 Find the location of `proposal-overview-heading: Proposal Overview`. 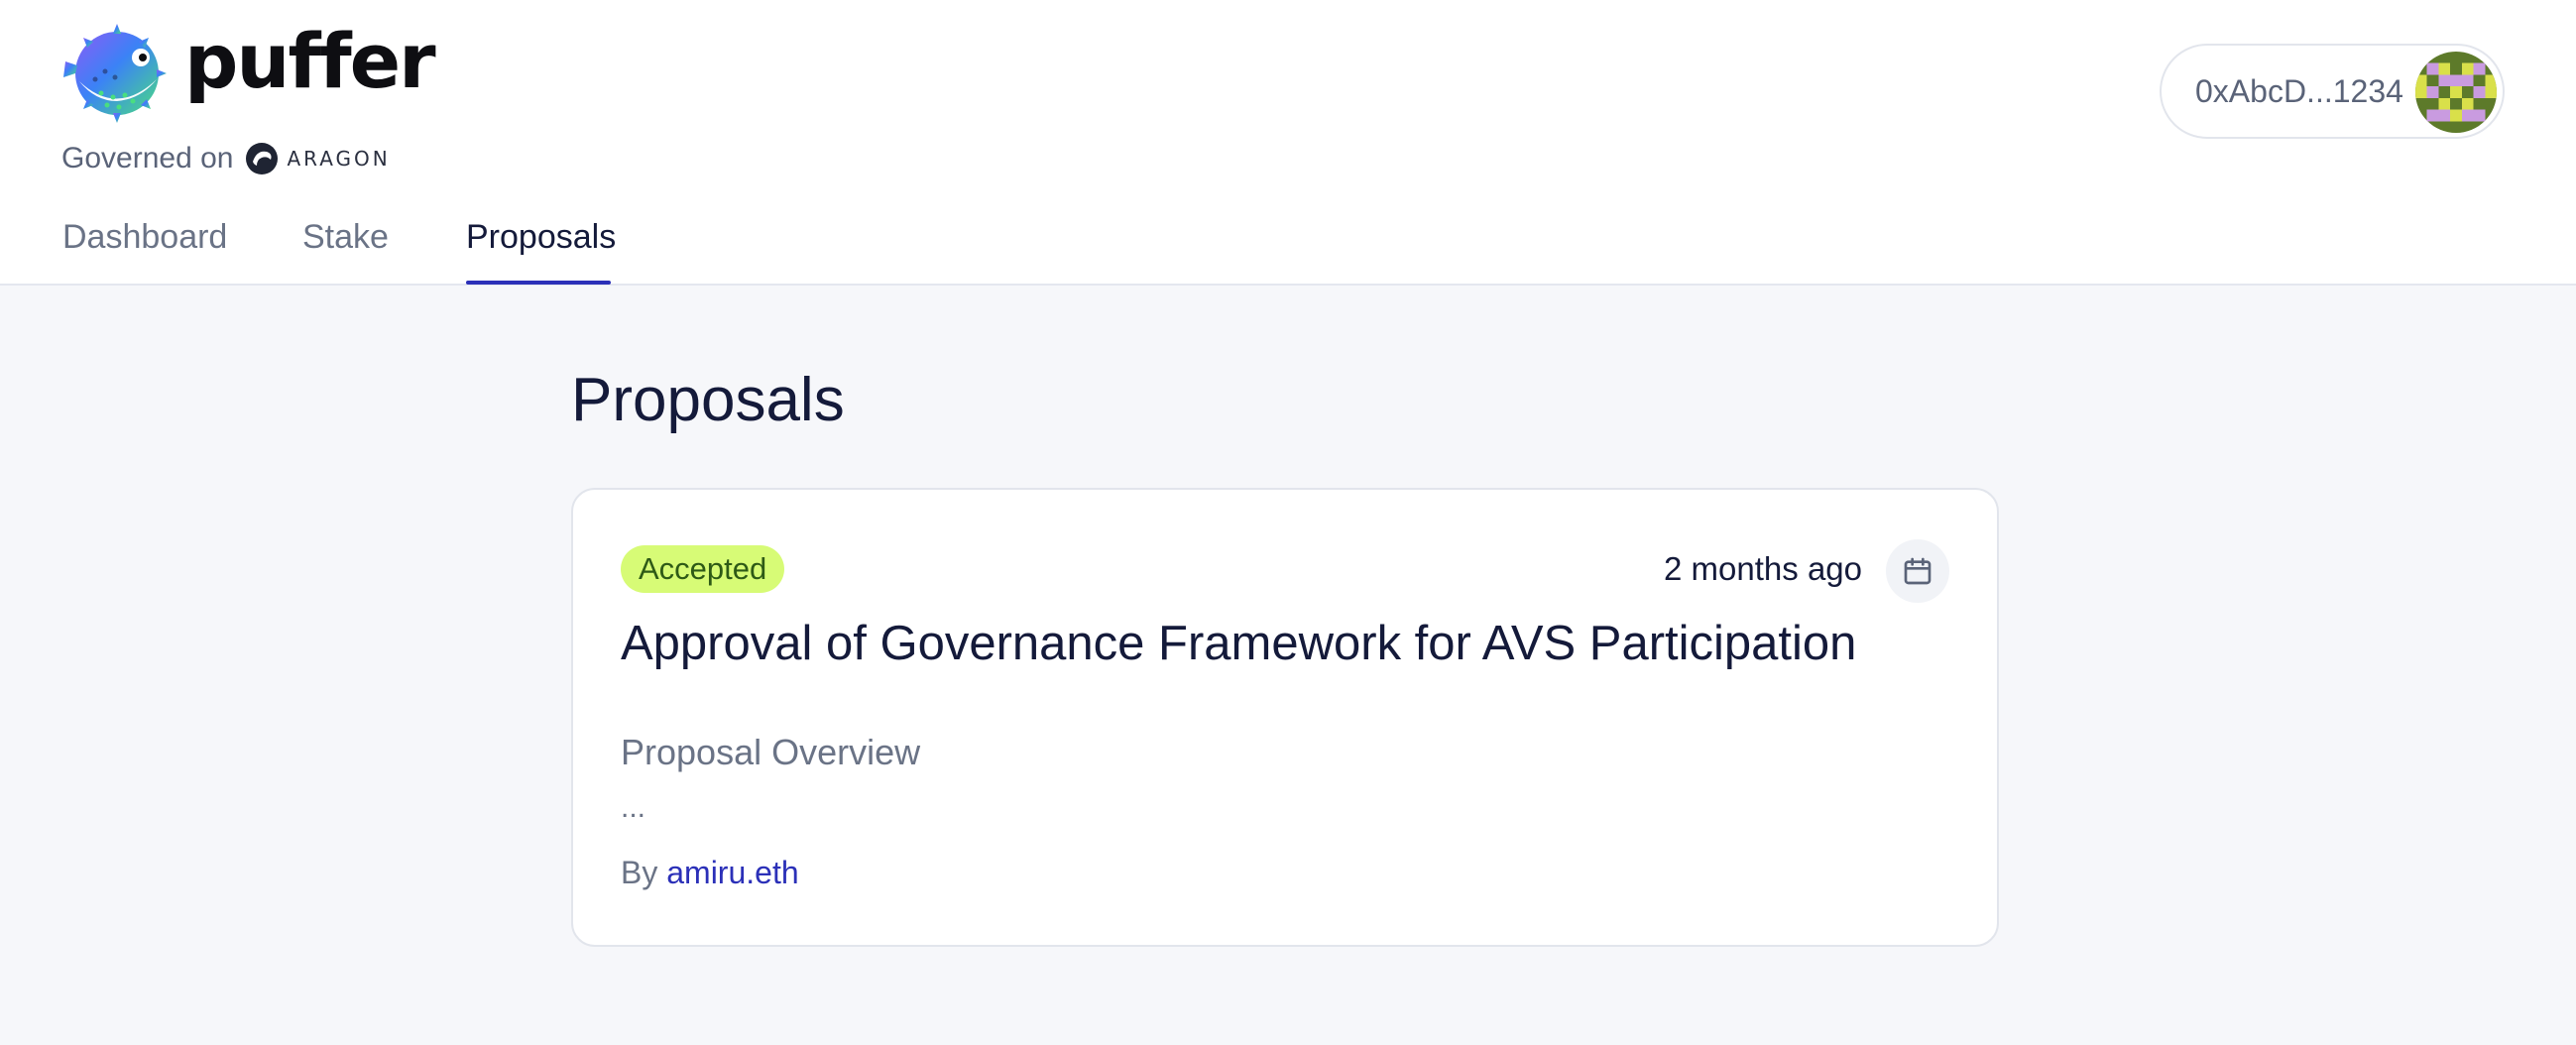

proposal-overview-heading: Proposal Overview is located at coordinates (771, 752).